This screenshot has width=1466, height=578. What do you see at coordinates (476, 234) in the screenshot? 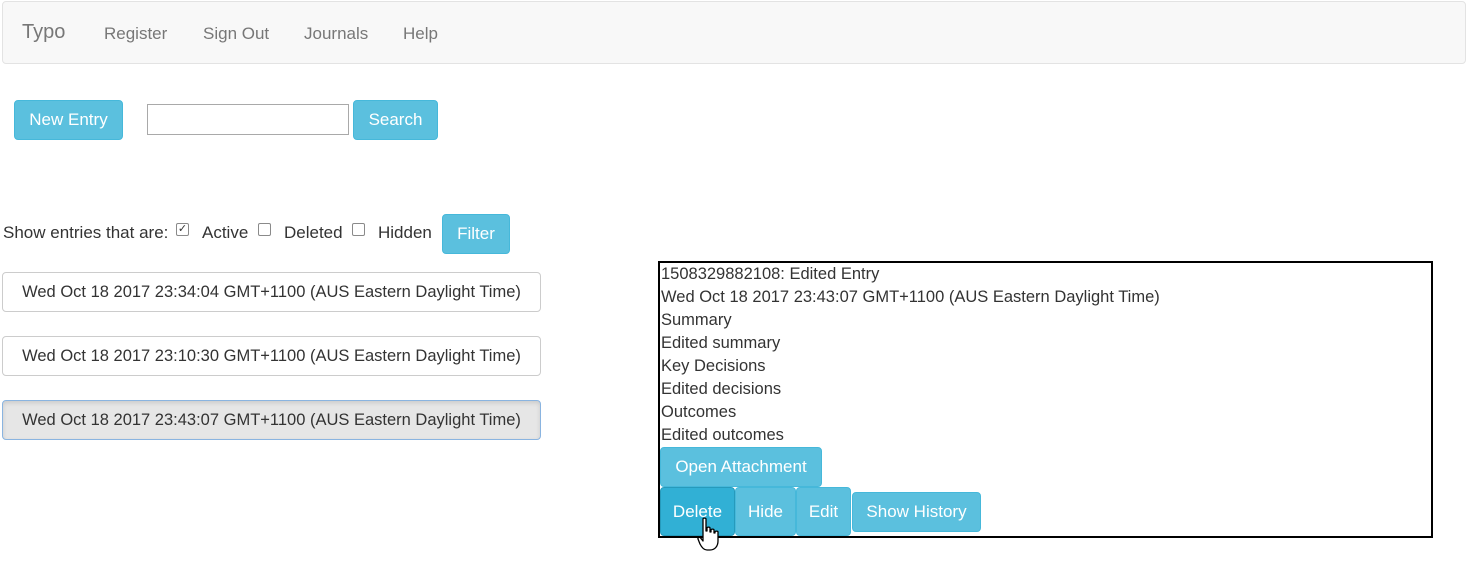
I see `filter-button: Filter` at bounding box center [476, 234].